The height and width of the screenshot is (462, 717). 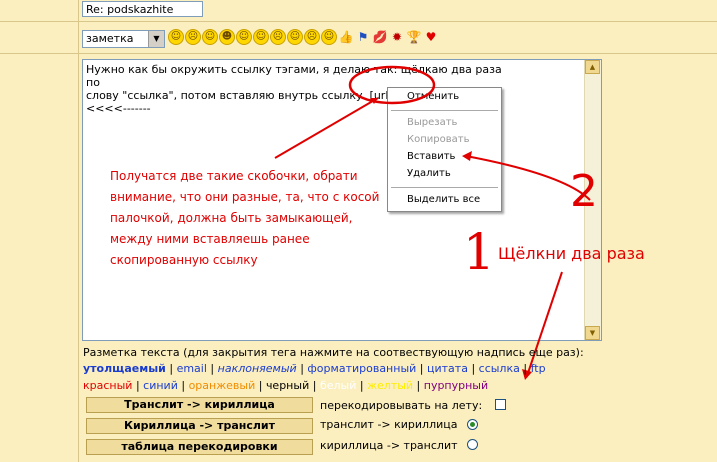 What do you see at coordinates (199, 447) in the screenshot?
I see `translit-table-button: таблица перекодировки` at bounding box center [199, 447].